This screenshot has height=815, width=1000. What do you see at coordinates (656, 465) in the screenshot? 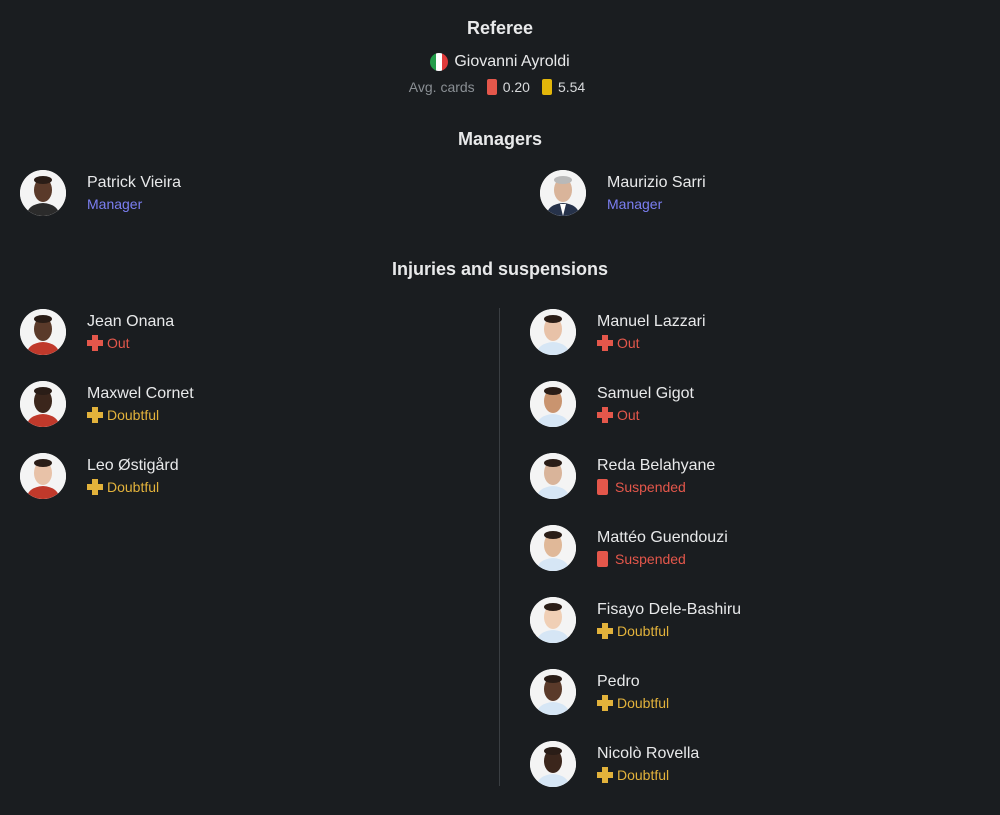
I see `player-name: Reda Belahyane` at bounding box center [656, 465].